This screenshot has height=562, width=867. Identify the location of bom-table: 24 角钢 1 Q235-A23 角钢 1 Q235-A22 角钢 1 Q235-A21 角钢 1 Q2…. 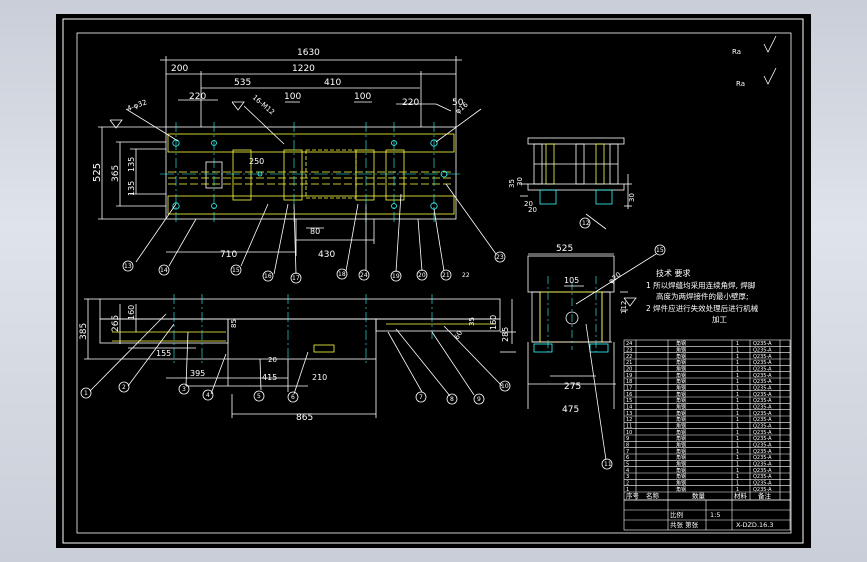
(707, 420).